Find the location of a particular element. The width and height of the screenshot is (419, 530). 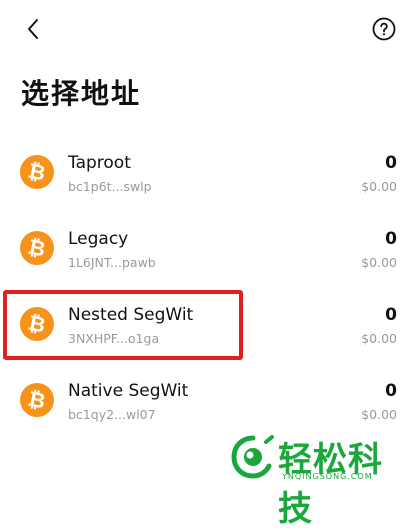

watermark: 轻松科技 YNQINGSONG.COM is located at coordinates (323, 480).